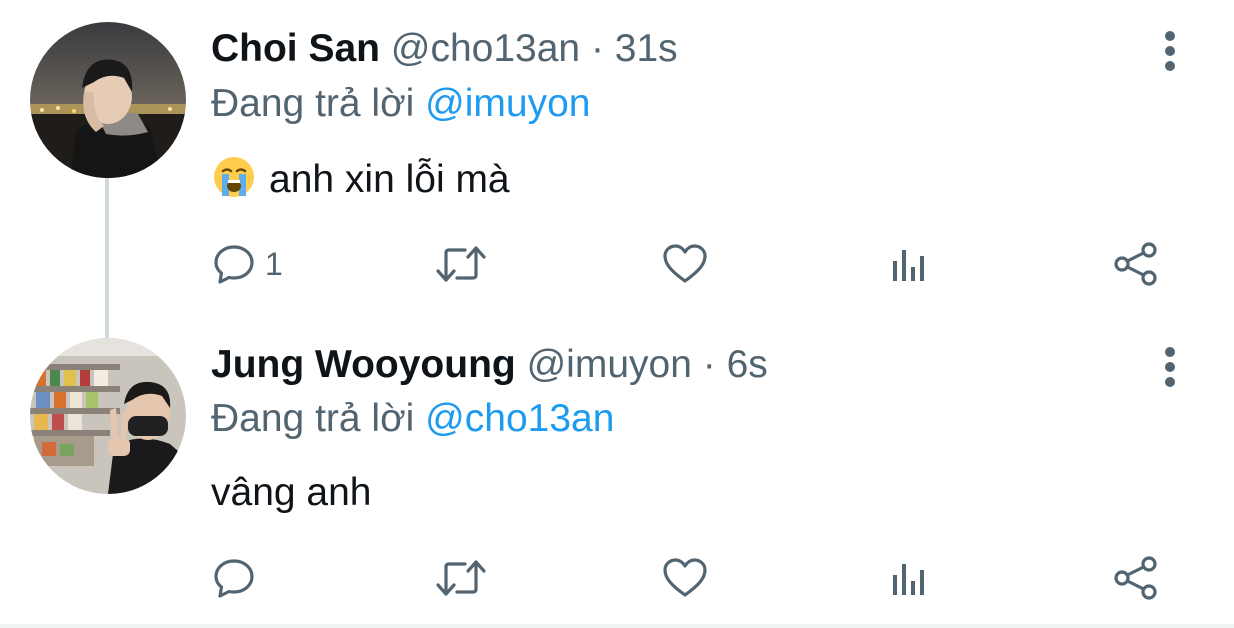 Image resolution: width=1234 pixels, height=628 pixels. I want to click on user-handle: @imuyon, so click(609, 364).